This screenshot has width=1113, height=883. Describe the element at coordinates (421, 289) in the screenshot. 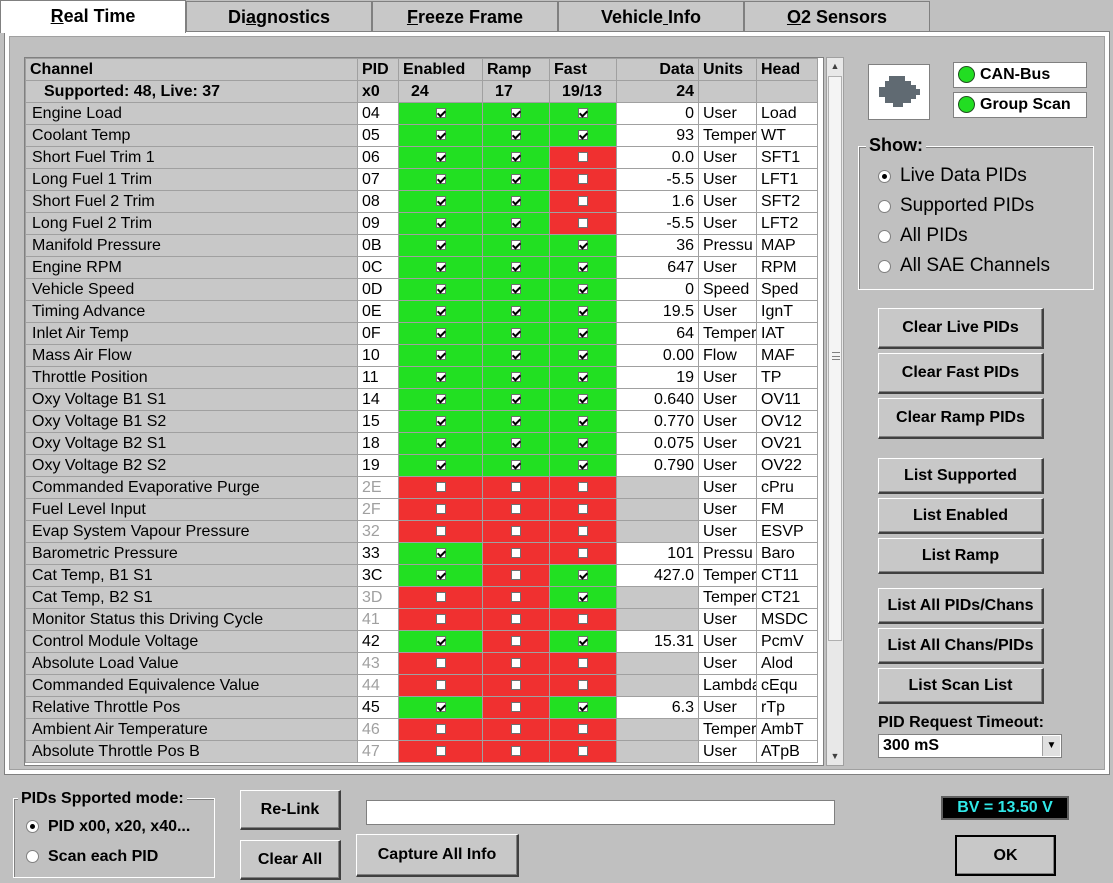

I see `table-row: Vehicle Speed 0D 0 Speed Sped` at that location.